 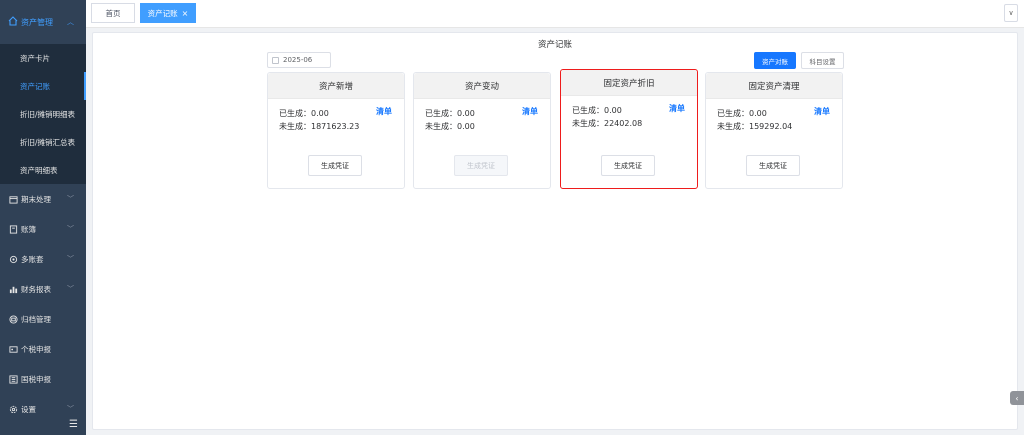 What do you see at coordinates (36, 199) in the screenshot?
I see `sidebar-item-label: 期末处理` at bounding box center [36, 199].